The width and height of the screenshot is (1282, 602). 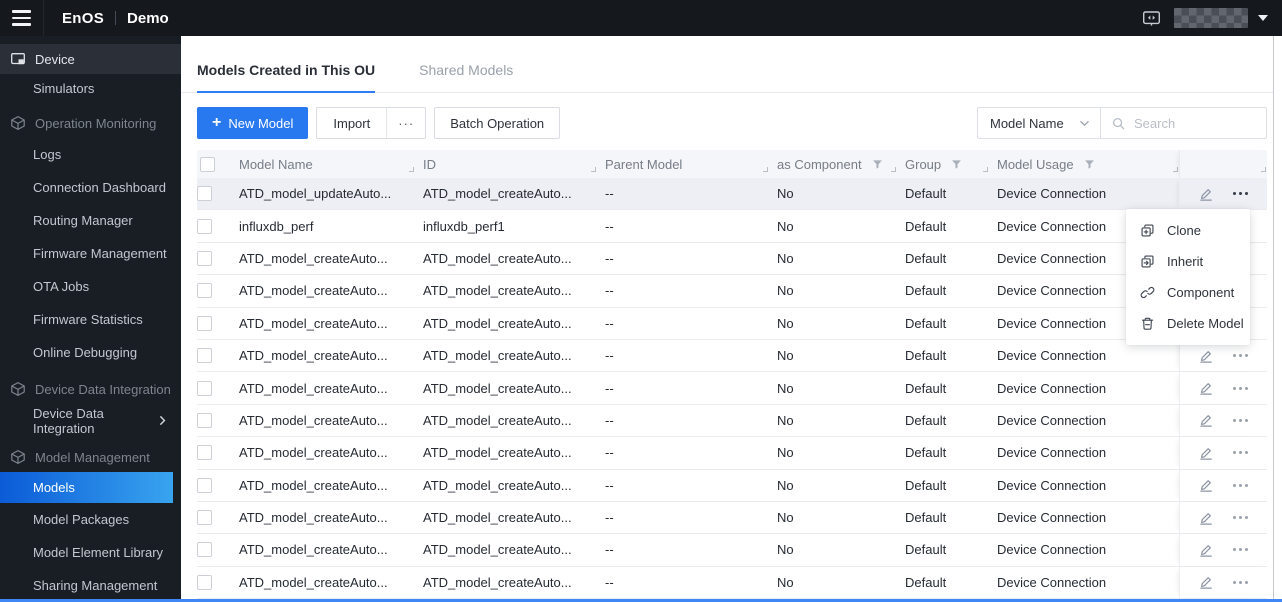 I want to click on menu-item-delete-model: Delete Model, so click(x=1188, y=323).